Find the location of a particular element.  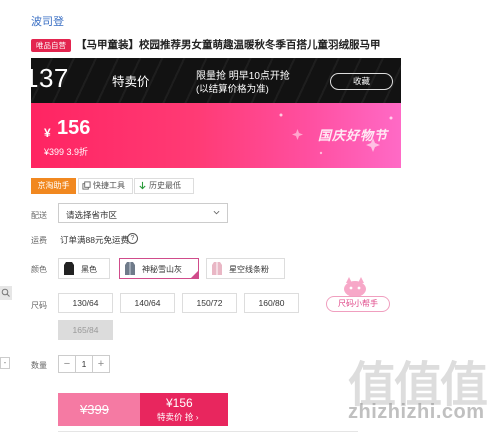

brand-link: 波司登 is located at coordinates (47, 21).